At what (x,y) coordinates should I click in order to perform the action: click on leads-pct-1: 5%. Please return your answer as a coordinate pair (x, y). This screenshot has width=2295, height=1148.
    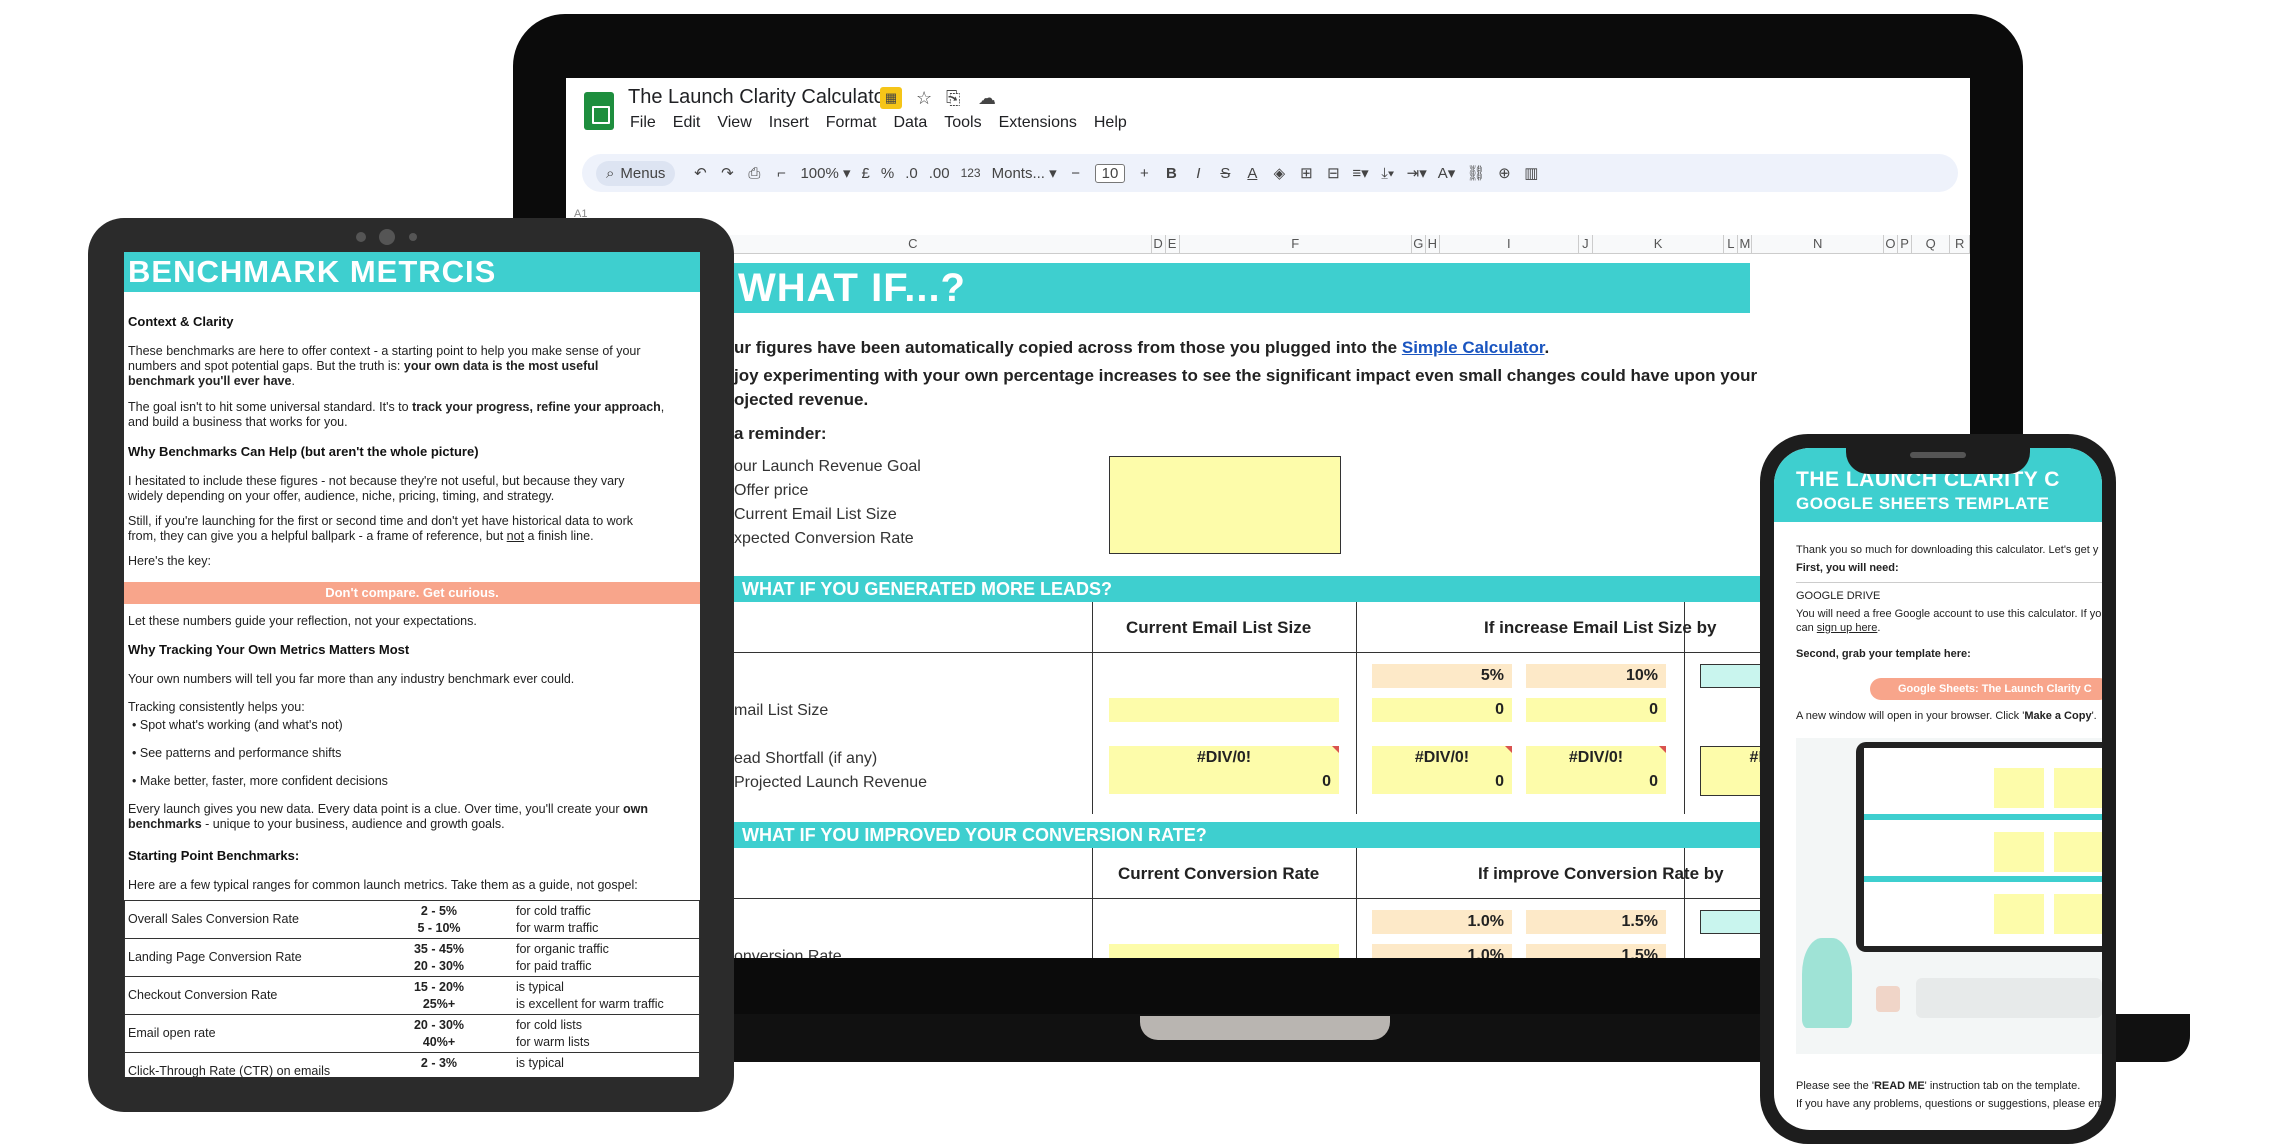
    Looking at the image, I should click on (1442, 676).